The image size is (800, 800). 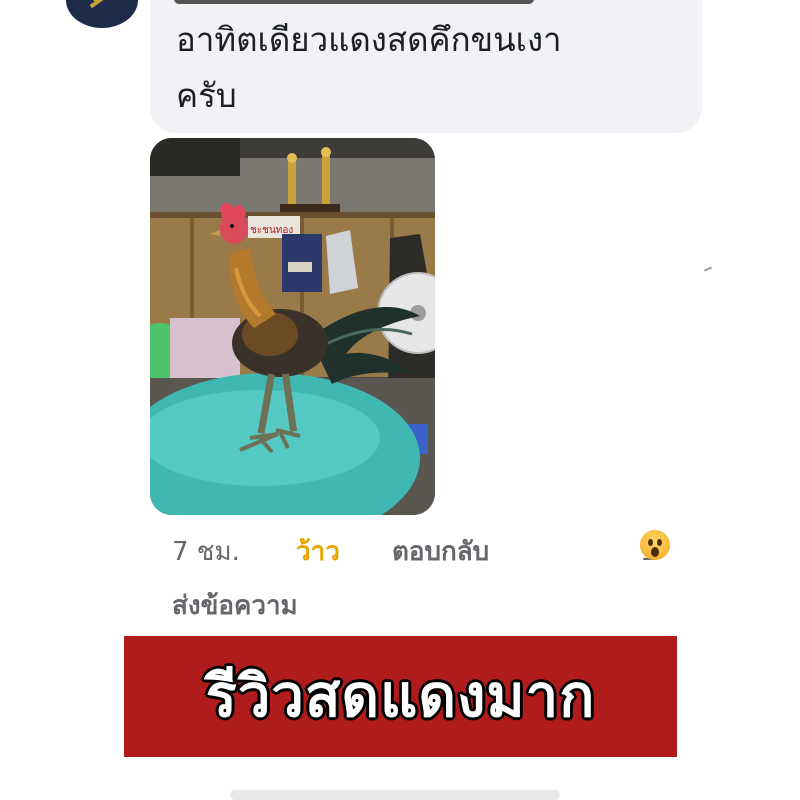 What do you see at coordinates (369, 39) in the screenshot?
I see `comment-line-1: อาทิตเดียวแดงสดคึกขนเงา` at bounding box center [369, 39].